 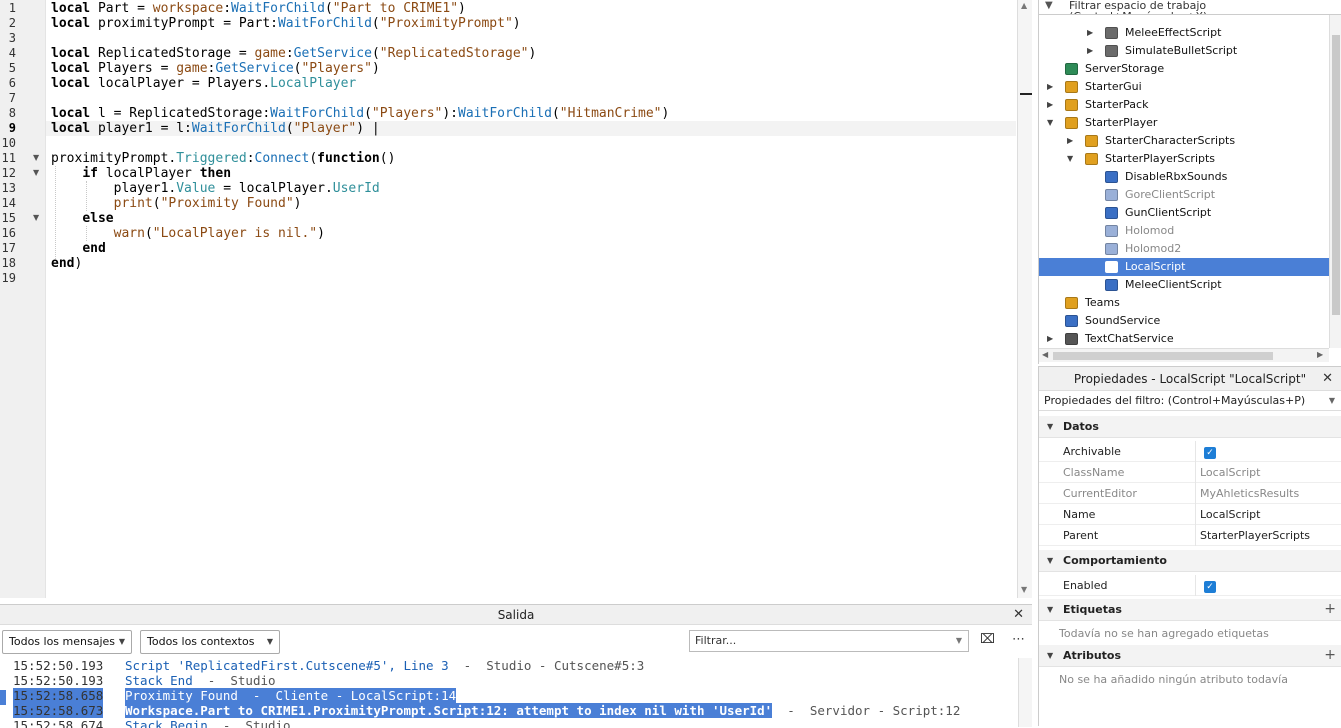 What do you see at coordinates (1190, 585) in the screenshot?
I see `property-row-enabled: Enabled ✓` at bounding box center [1190, 585].